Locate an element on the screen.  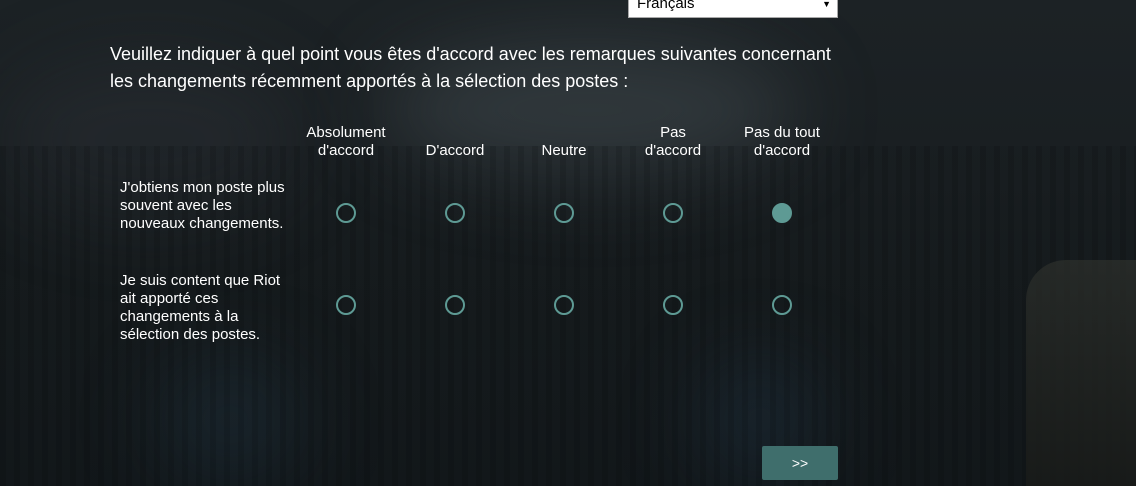
radio-statement1-disagree is located at coordinates (673, 213).